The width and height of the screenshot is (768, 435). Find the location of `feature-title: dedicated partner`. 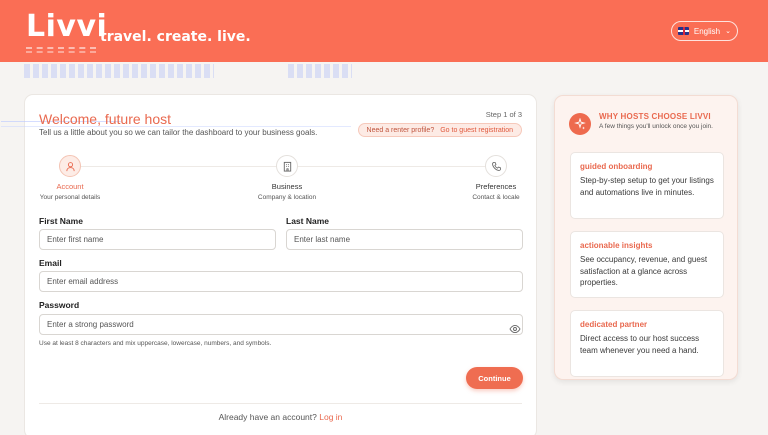

feature-title: dedicated partner is located at coordinates (614, 324).